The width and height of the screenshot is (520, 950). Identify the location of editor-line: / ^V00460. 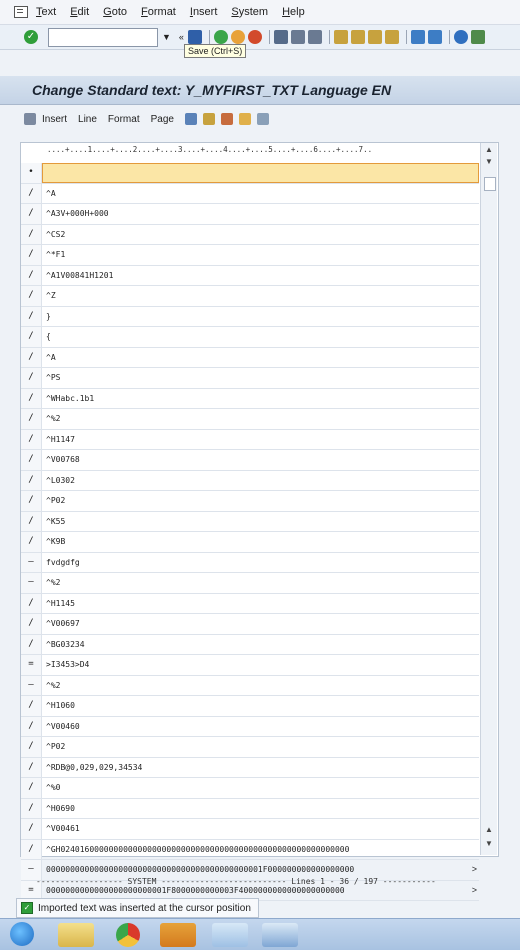
(250, 726).